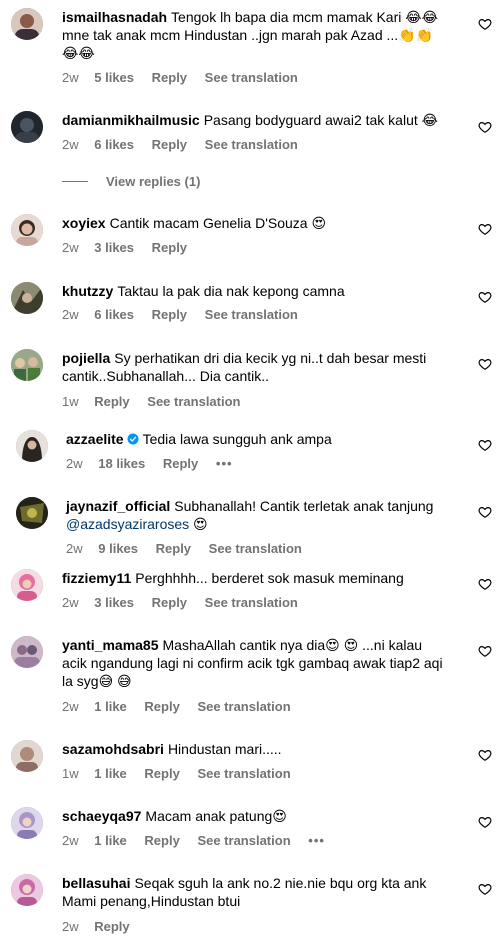 The width and height of the screenshot is (500, 942). What do you see at coordinates (118, 548) in the screenshot?
I see `likes-count: 9 likes` at bounding box center [118, 548].